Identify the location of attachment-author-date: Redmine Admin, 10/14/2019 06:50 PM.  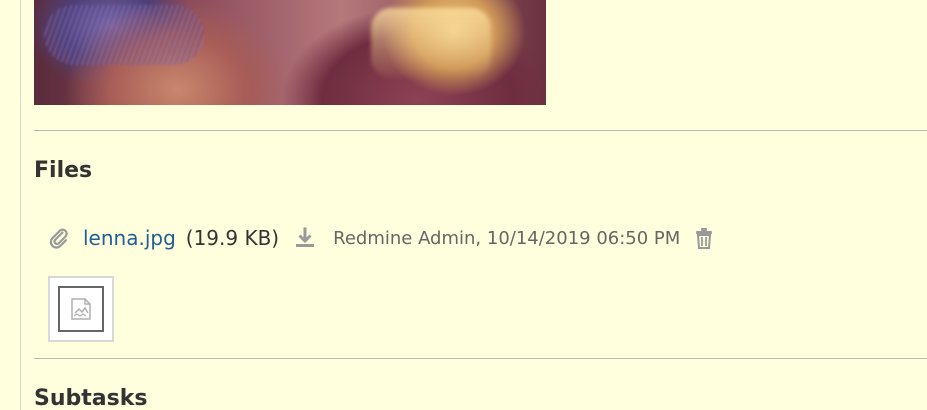
(507, 238).